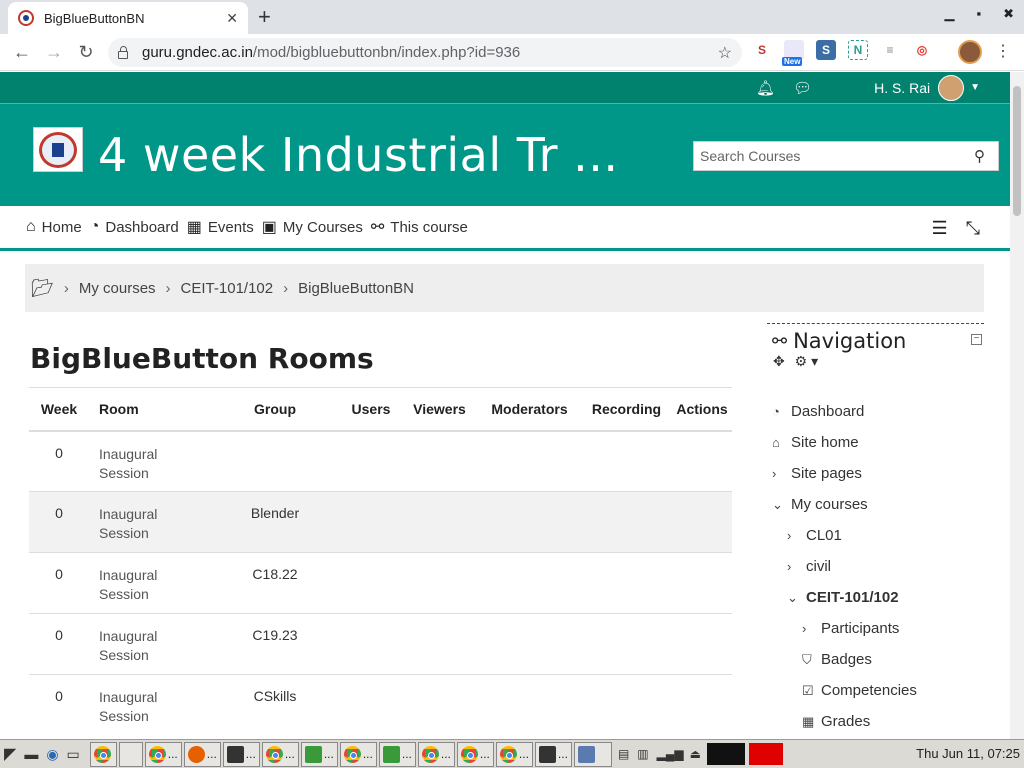 This screenshot has width=1024, height=768. Describe the element at coordinates (808, 721) in the screenshot. I see `table-icon: ▦` at that location.